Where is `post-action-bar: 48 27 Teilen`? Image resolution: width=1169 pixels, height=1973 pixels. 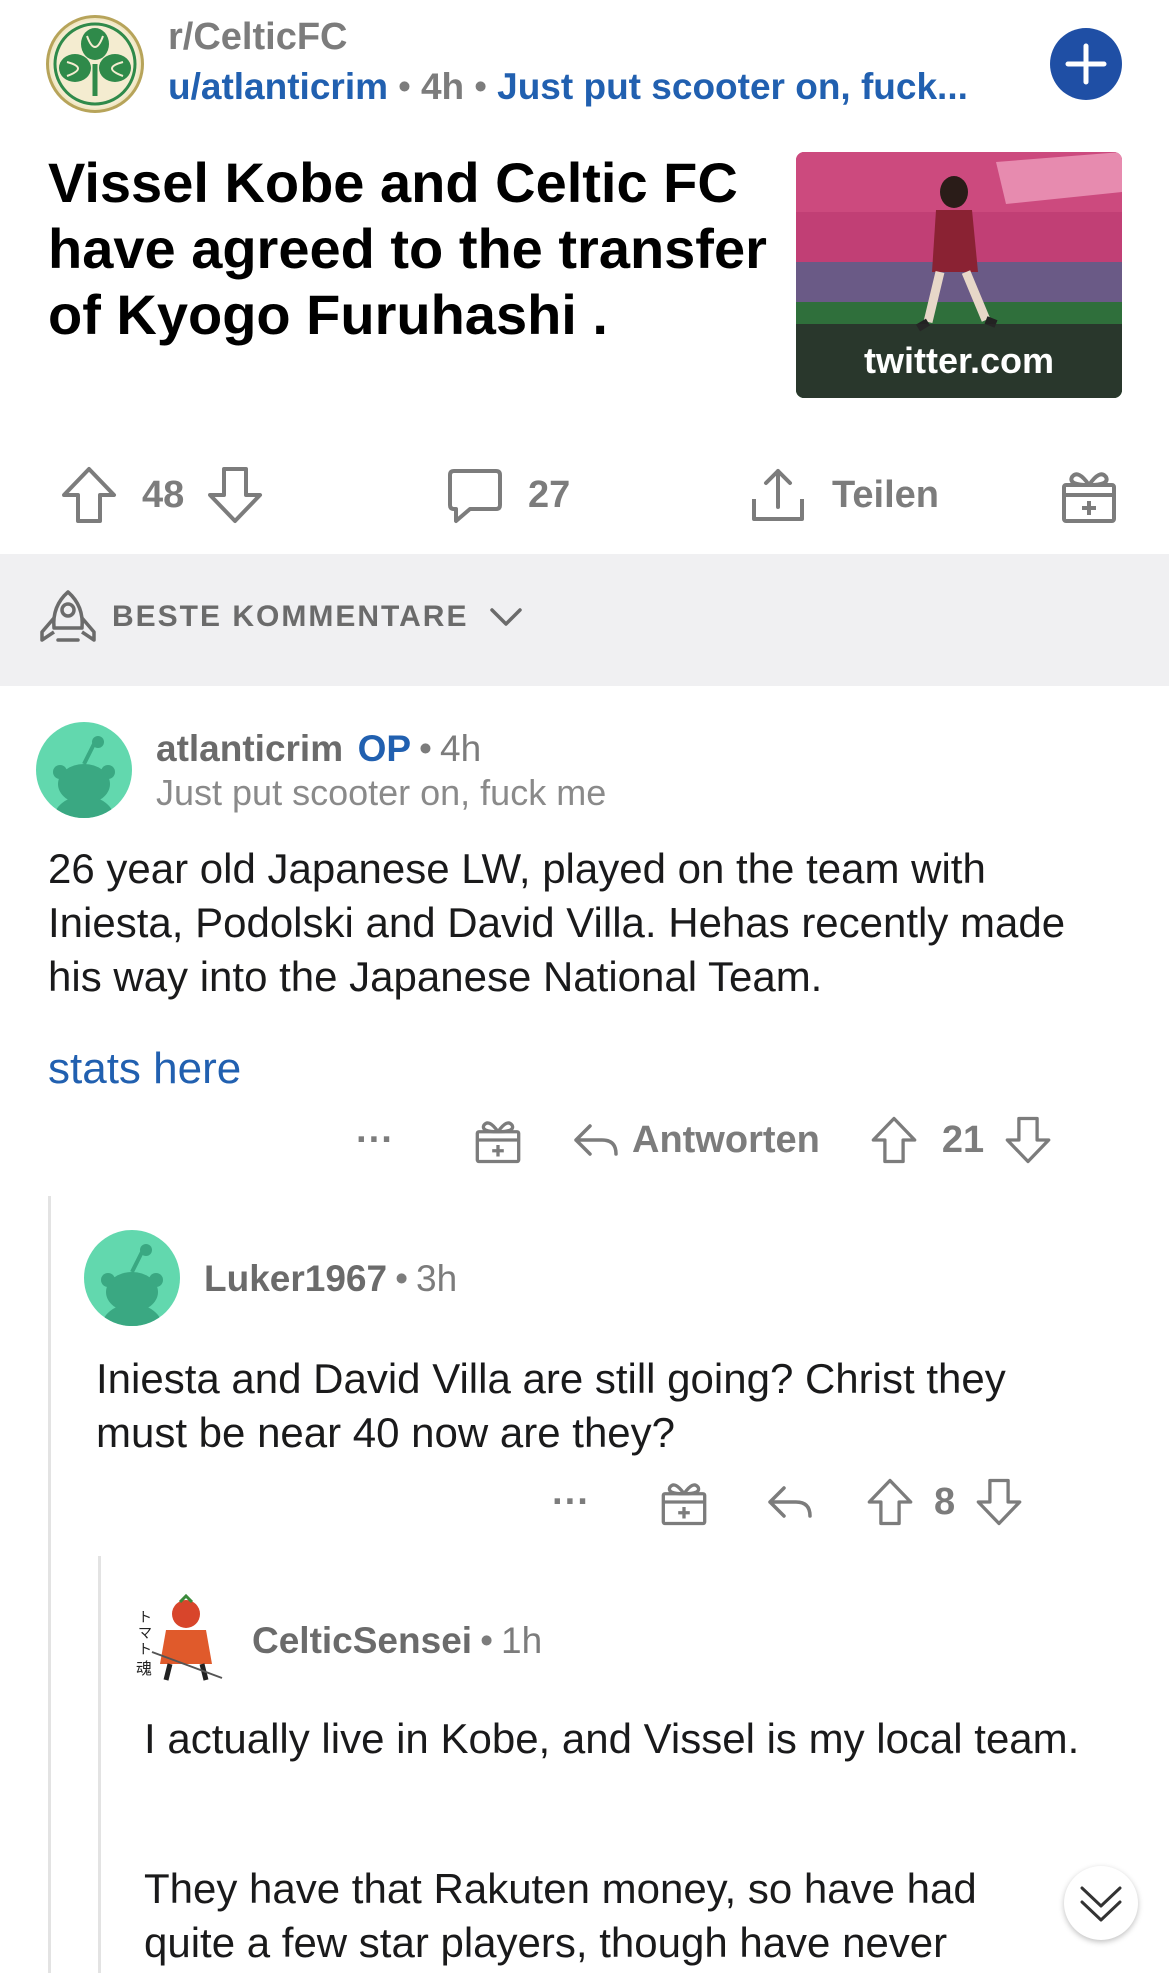 post-action-bar: 48 27 Teilen is located at coordinates (584, 495).